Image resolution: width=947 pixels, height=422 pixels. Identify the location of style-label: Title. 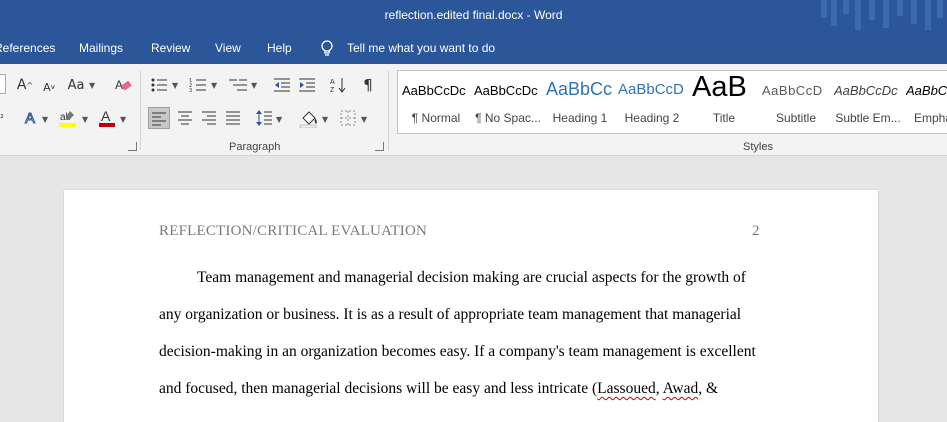
(724, 118).